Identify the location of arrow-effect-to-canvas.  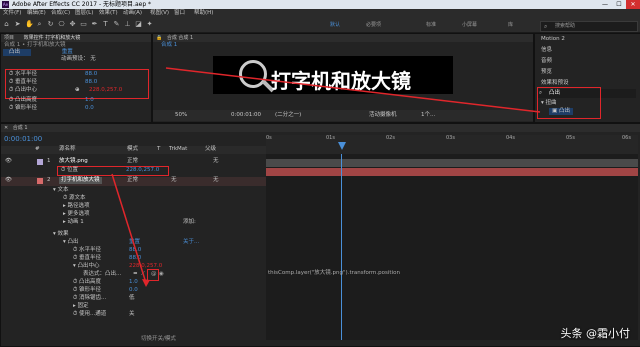
(353, 90).